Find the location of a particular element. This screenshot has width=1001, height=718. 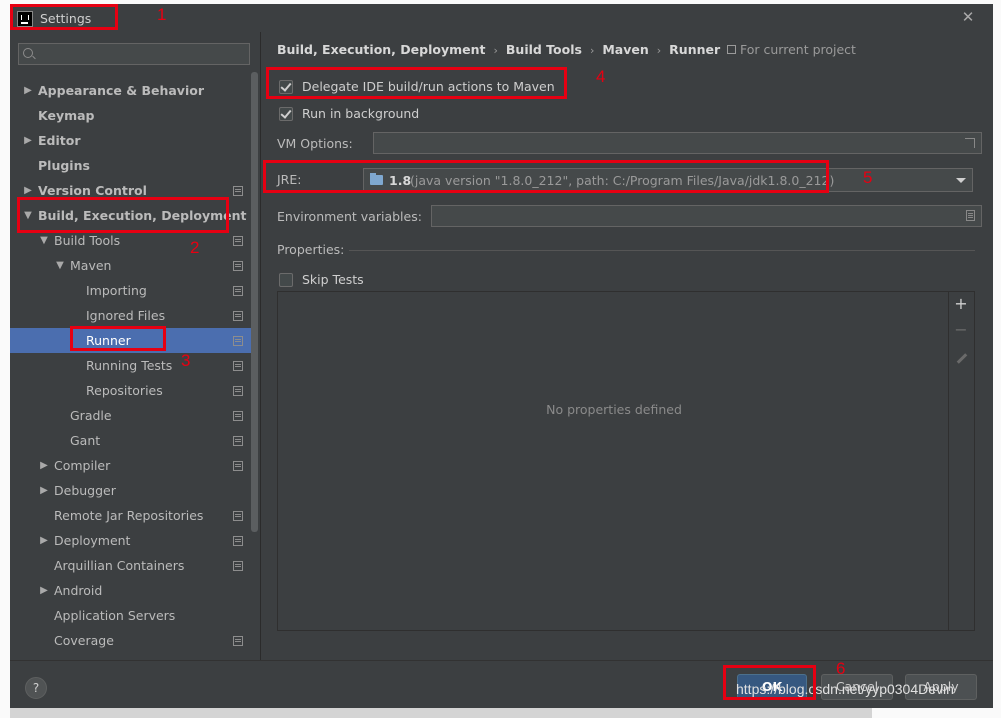

tree-item-label: Maven is located at coordinates (91, 265).